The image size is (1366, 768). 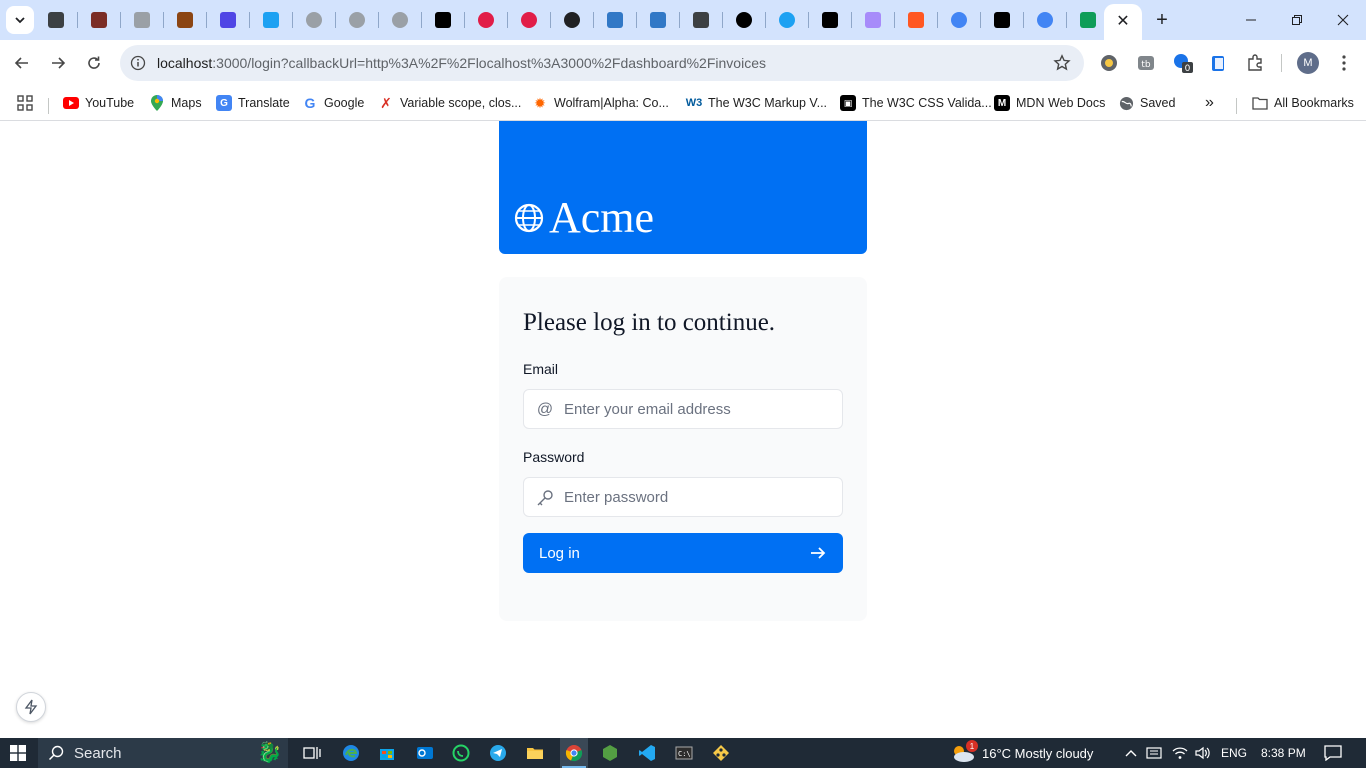 What do you see at coordinates (1343, 20) in the screenshot?
I see `close-window-button` at bounding box center [1343, 20].